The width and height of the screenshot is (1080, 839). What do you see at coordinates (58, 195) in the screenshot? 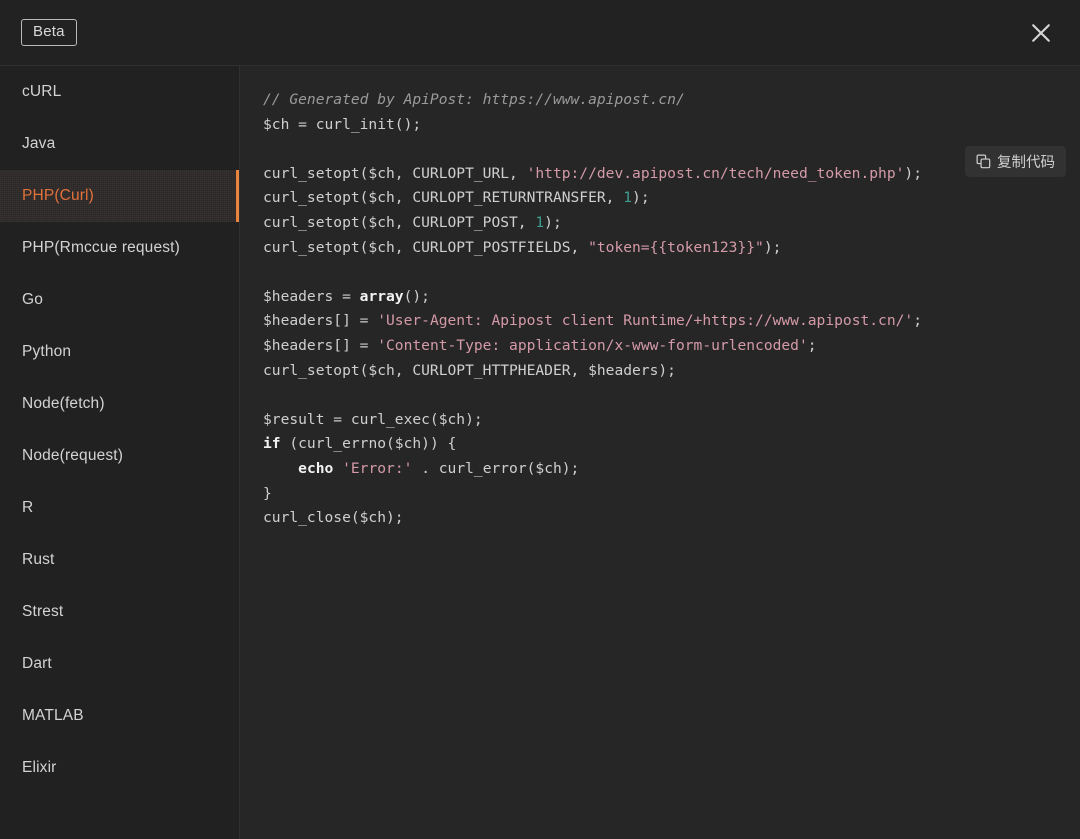
I see `sidebar-item-label: PHP(Curl)` at bounding box center [58, 195].